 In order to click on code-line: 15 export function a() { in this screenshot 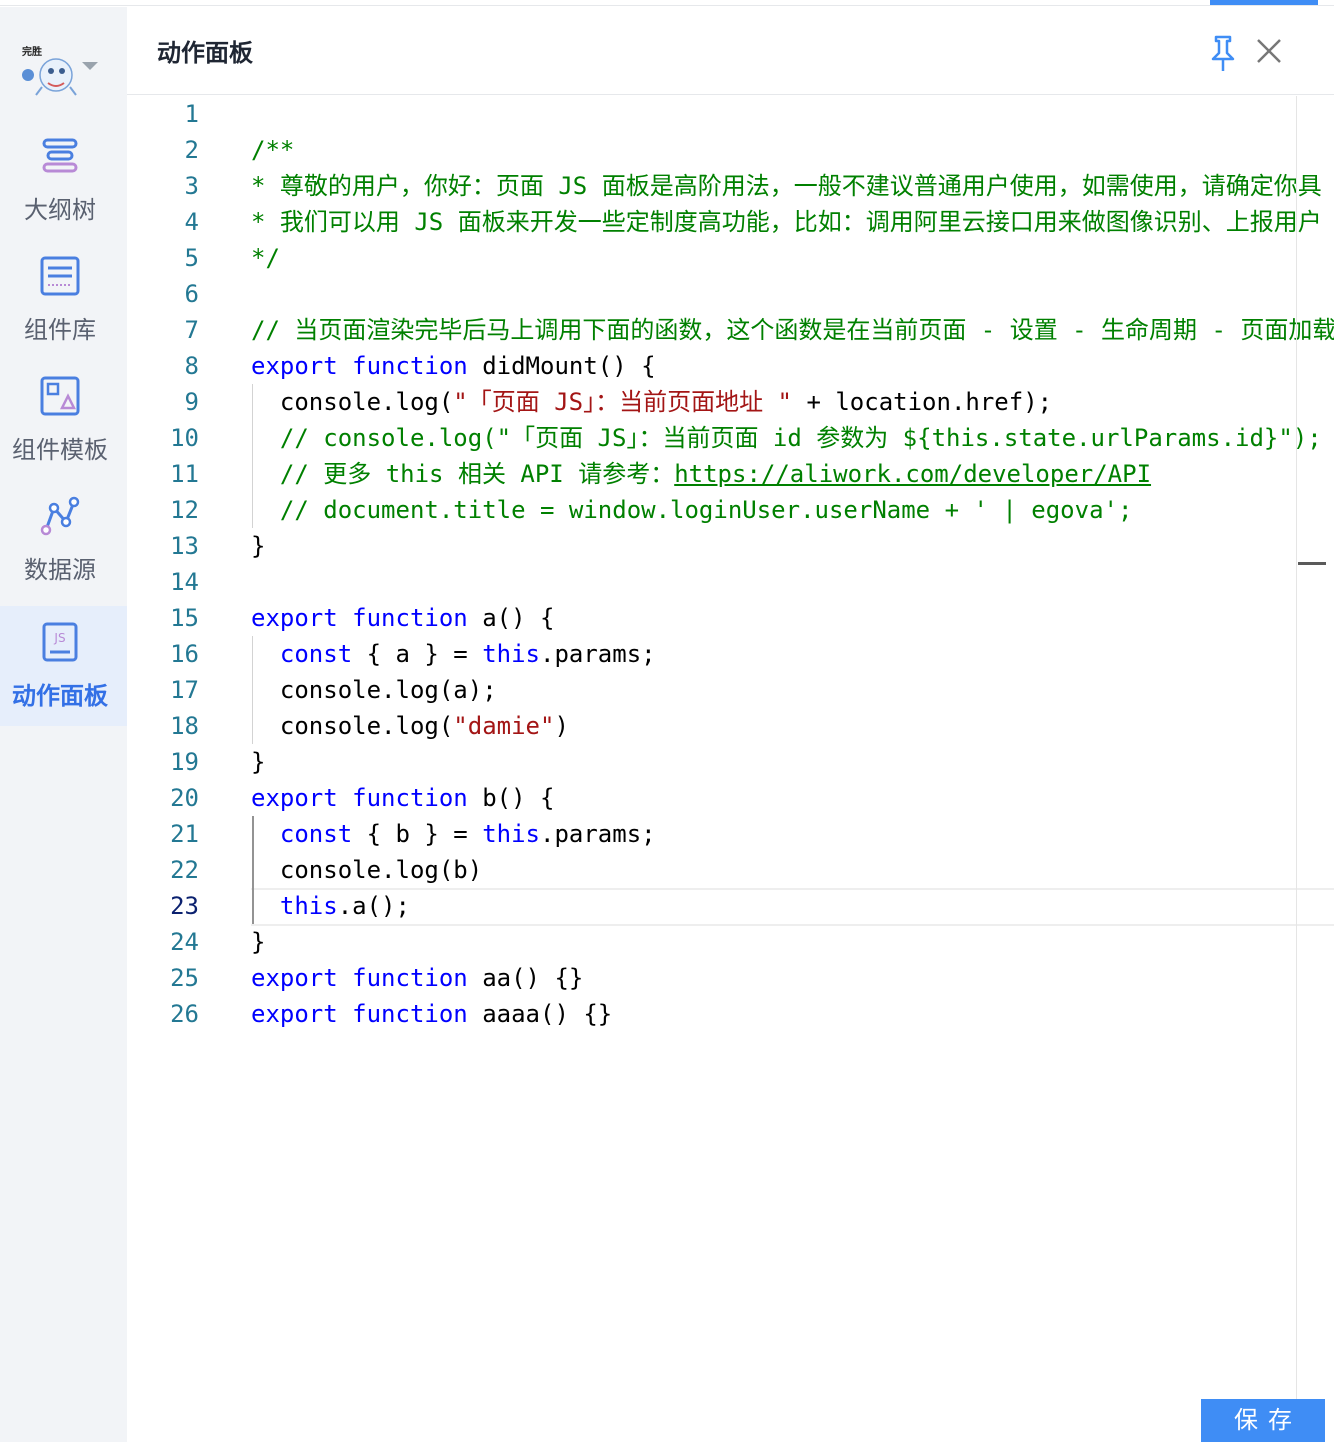, I will do `click(730, 618)`.